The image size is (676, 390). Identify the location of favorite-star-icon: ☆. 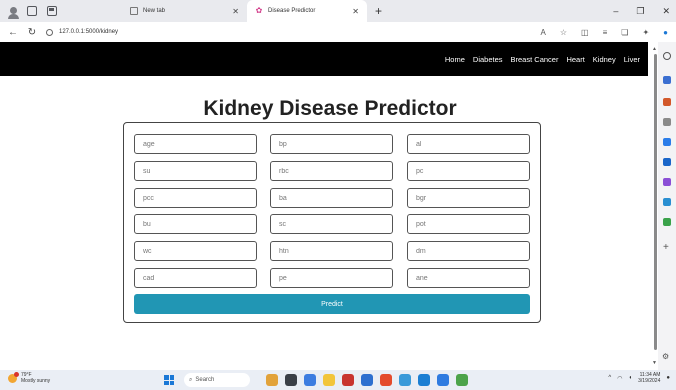
(563, 32).